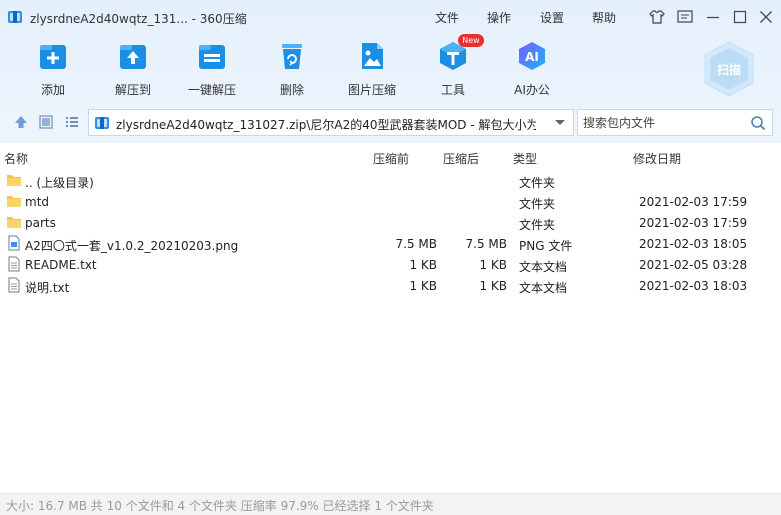 This screenshot has width=781, height=515. I want to click on delete-icon, so click(292, 56).